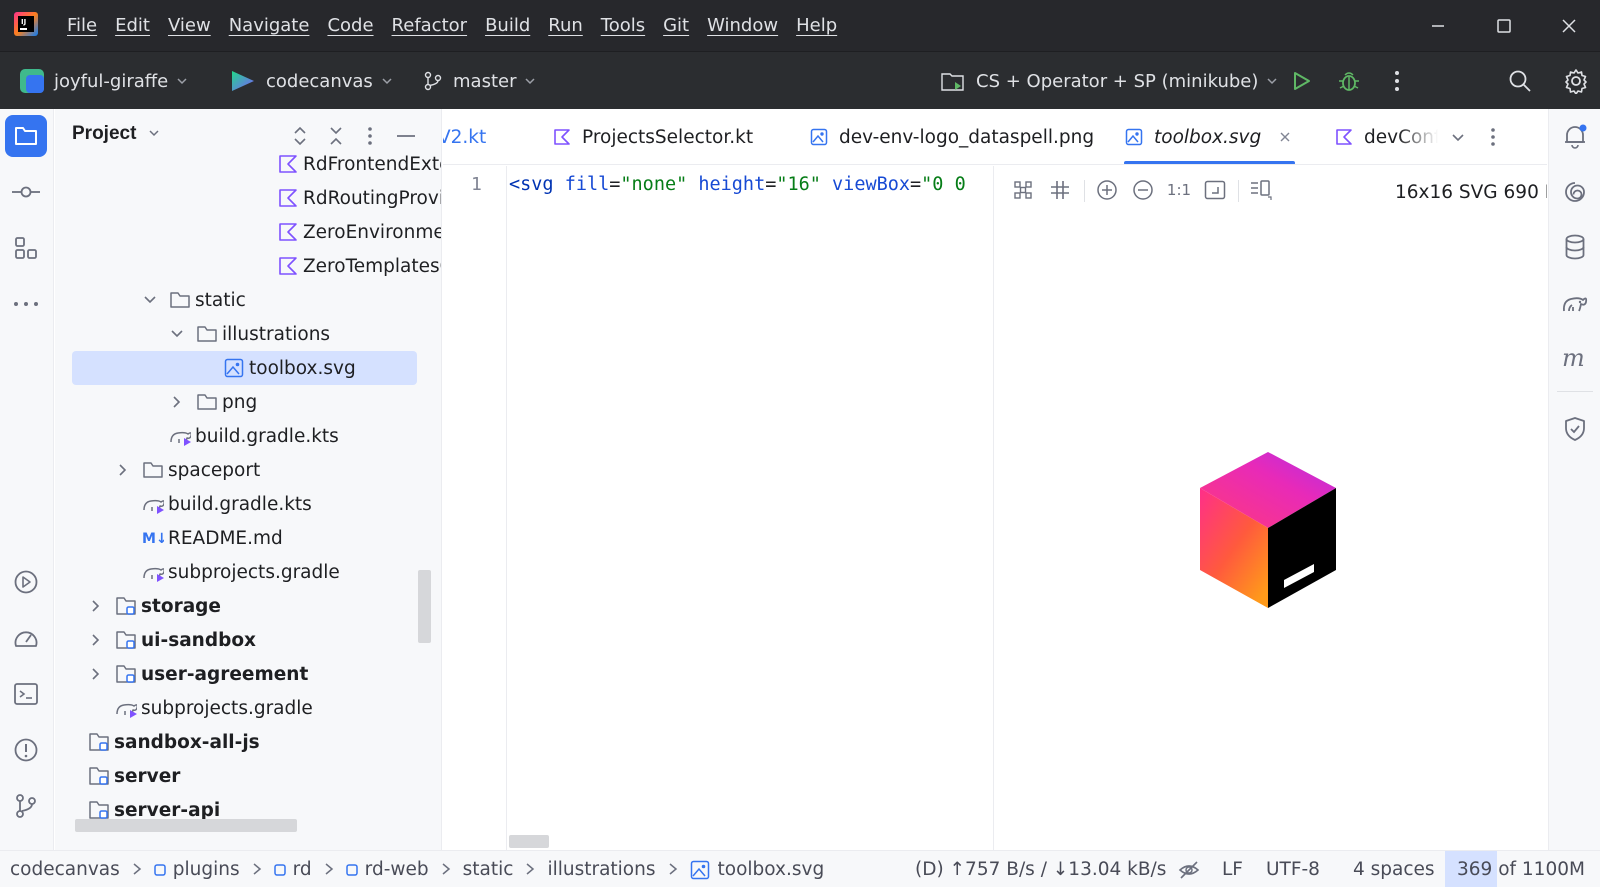  What do you see at coordinates (248, 742) in the screenshot?
I see `tree-item-sandbox-all-js: sandbox-all-js` at bounding box center [248, 742].